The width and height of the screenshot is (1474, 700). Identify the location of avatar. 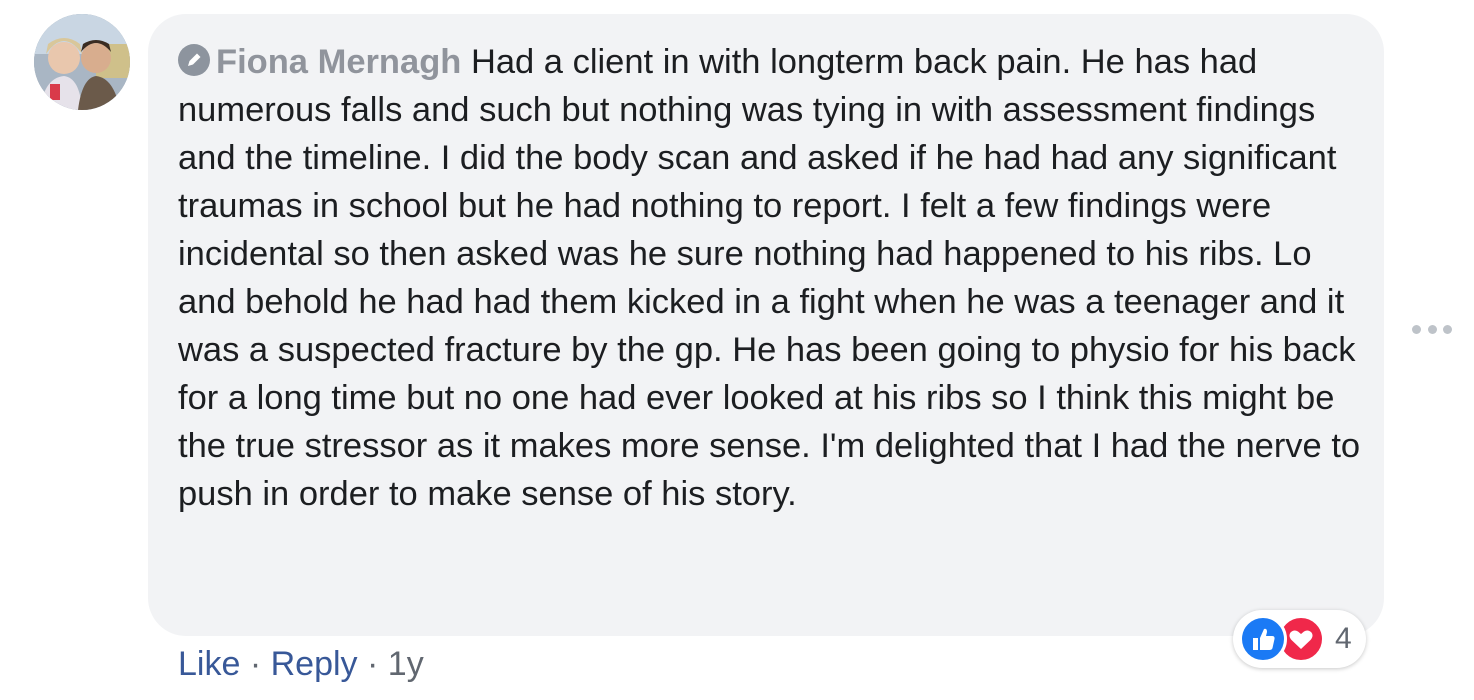
(82, 62).